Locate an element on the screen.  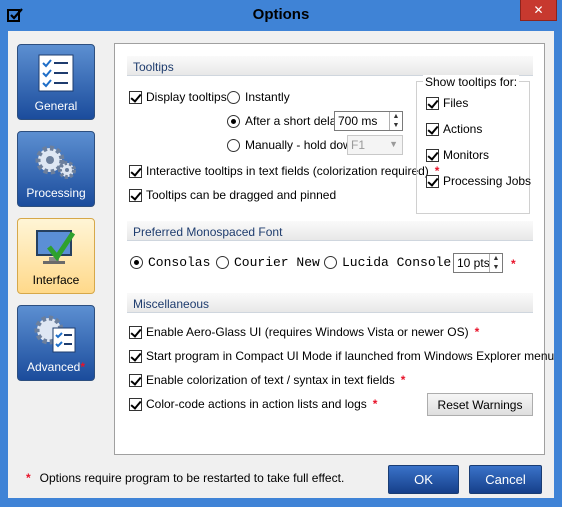
window-title: Options is located at coordinates (281, 14).